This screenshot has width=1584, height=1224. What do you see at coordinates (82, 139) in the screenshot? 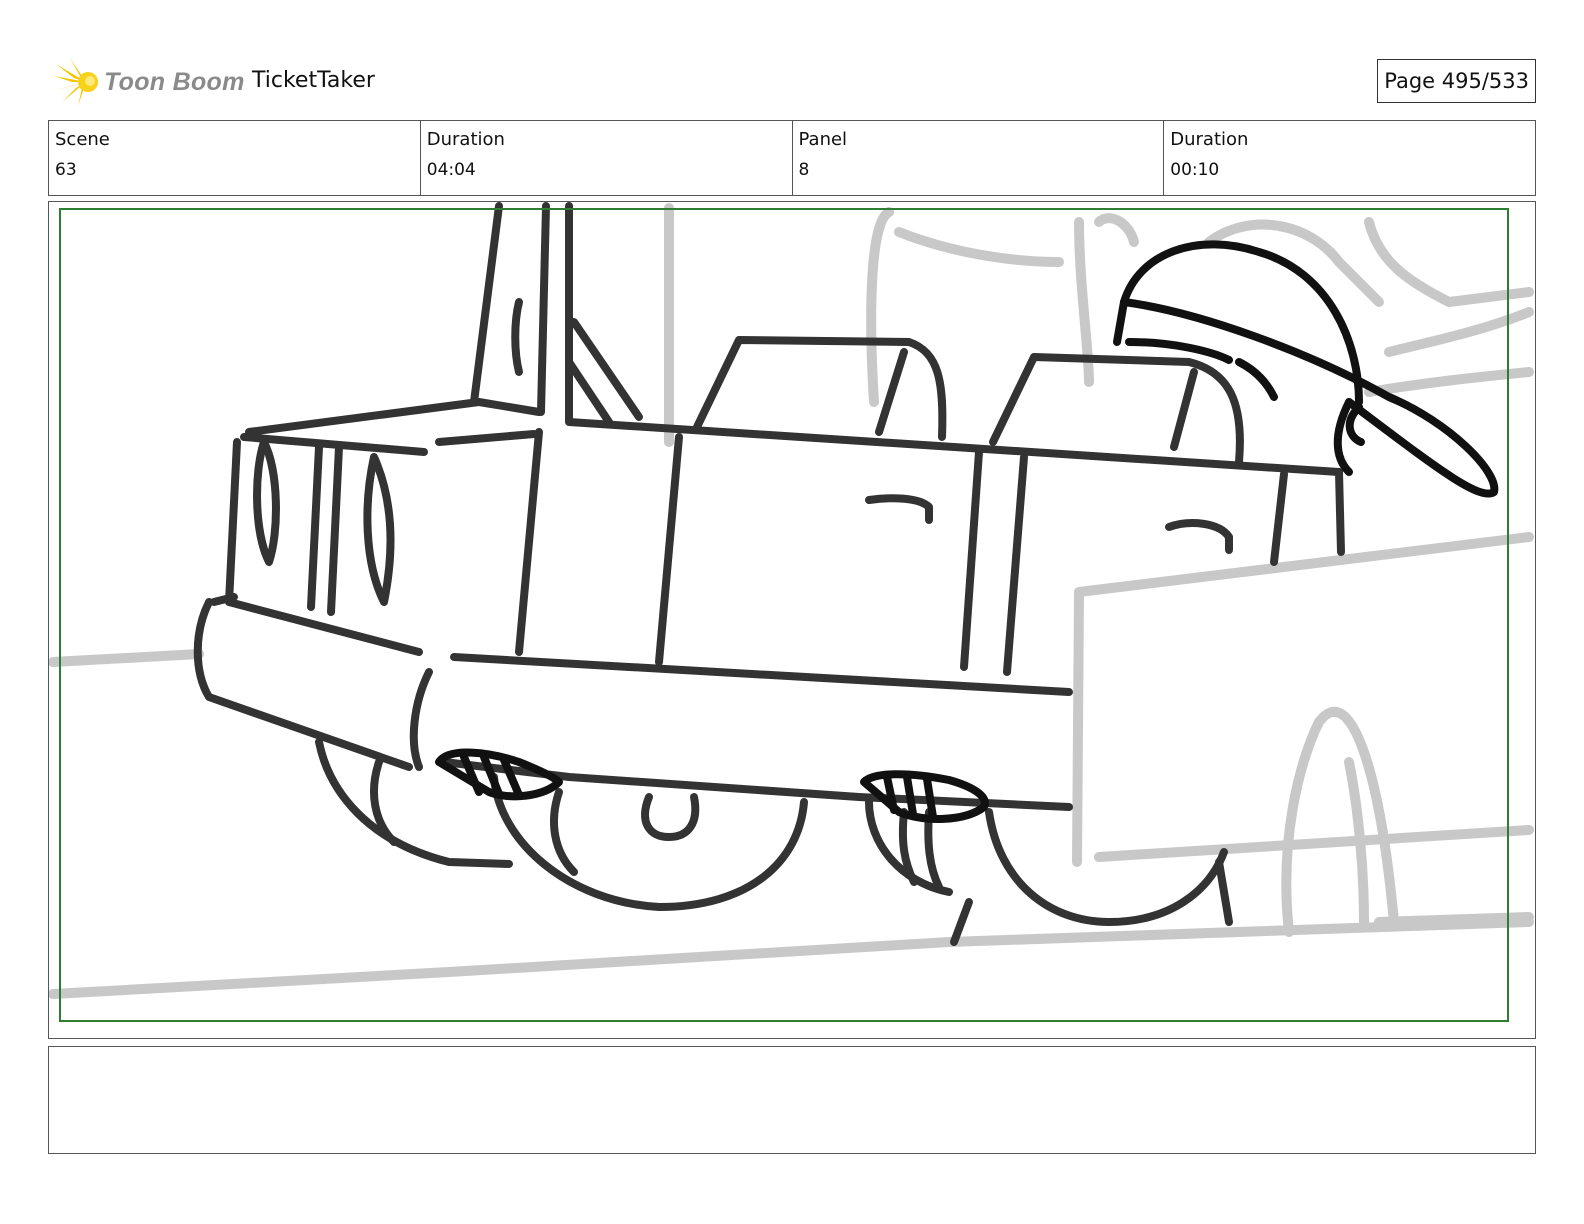
I see `info-label: Scene` at bounding box center [82, 139].